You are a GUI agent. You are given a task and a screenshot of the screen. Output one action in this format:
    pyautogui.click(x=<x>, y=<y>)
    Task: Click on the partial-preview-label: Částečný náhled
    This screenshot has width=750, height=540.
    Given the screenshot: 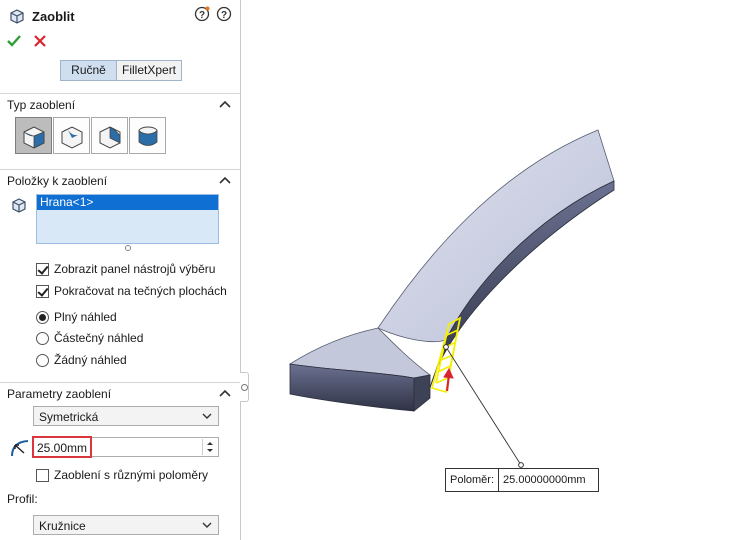 What is the action you would take?
    pyautogui.click(x=99, y=338)
    